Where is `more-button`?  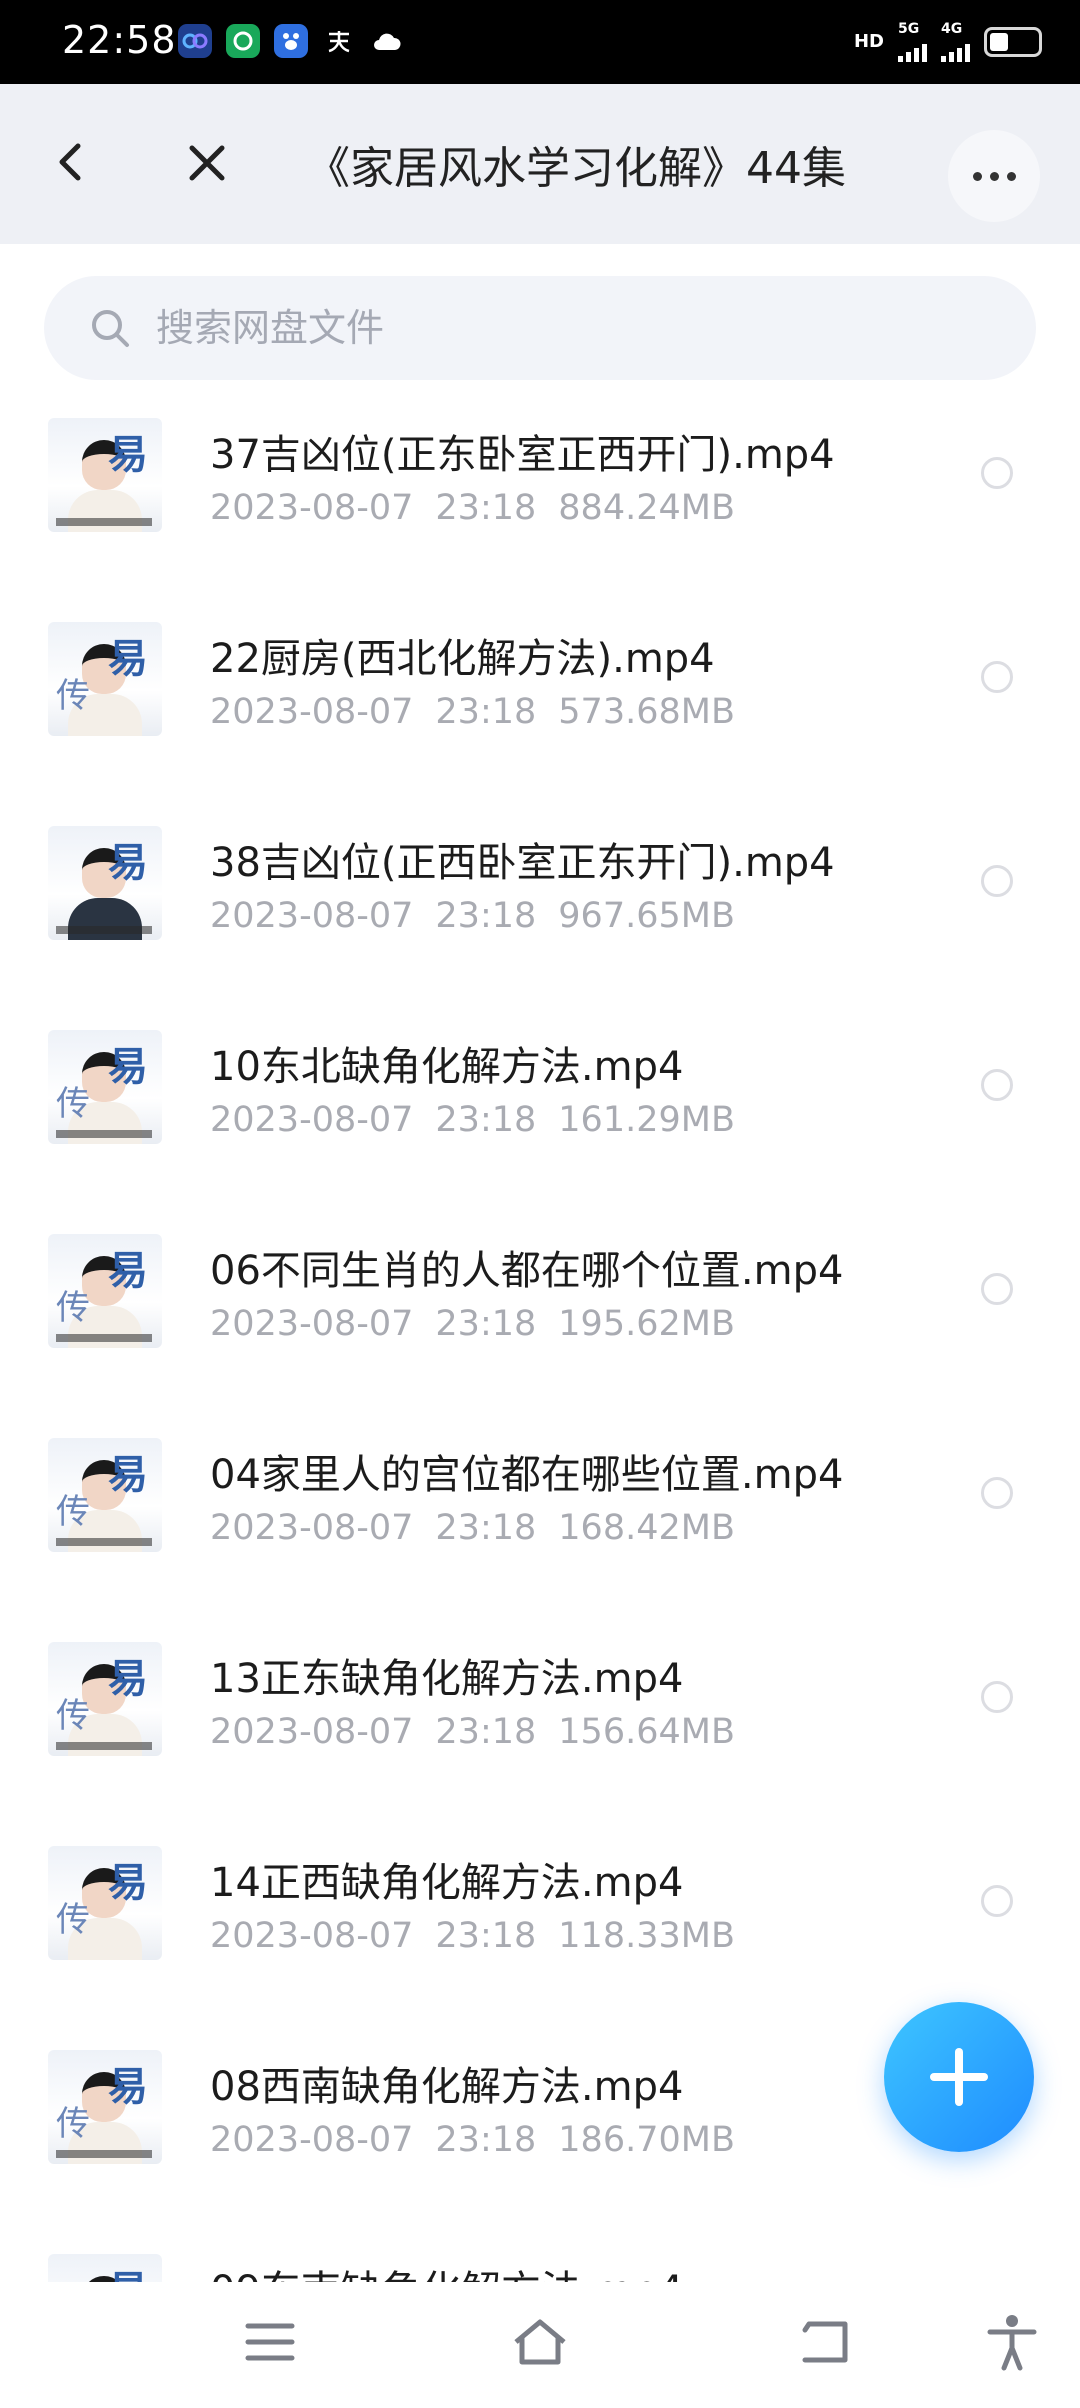
more-button is located at coordinates (994, 176).